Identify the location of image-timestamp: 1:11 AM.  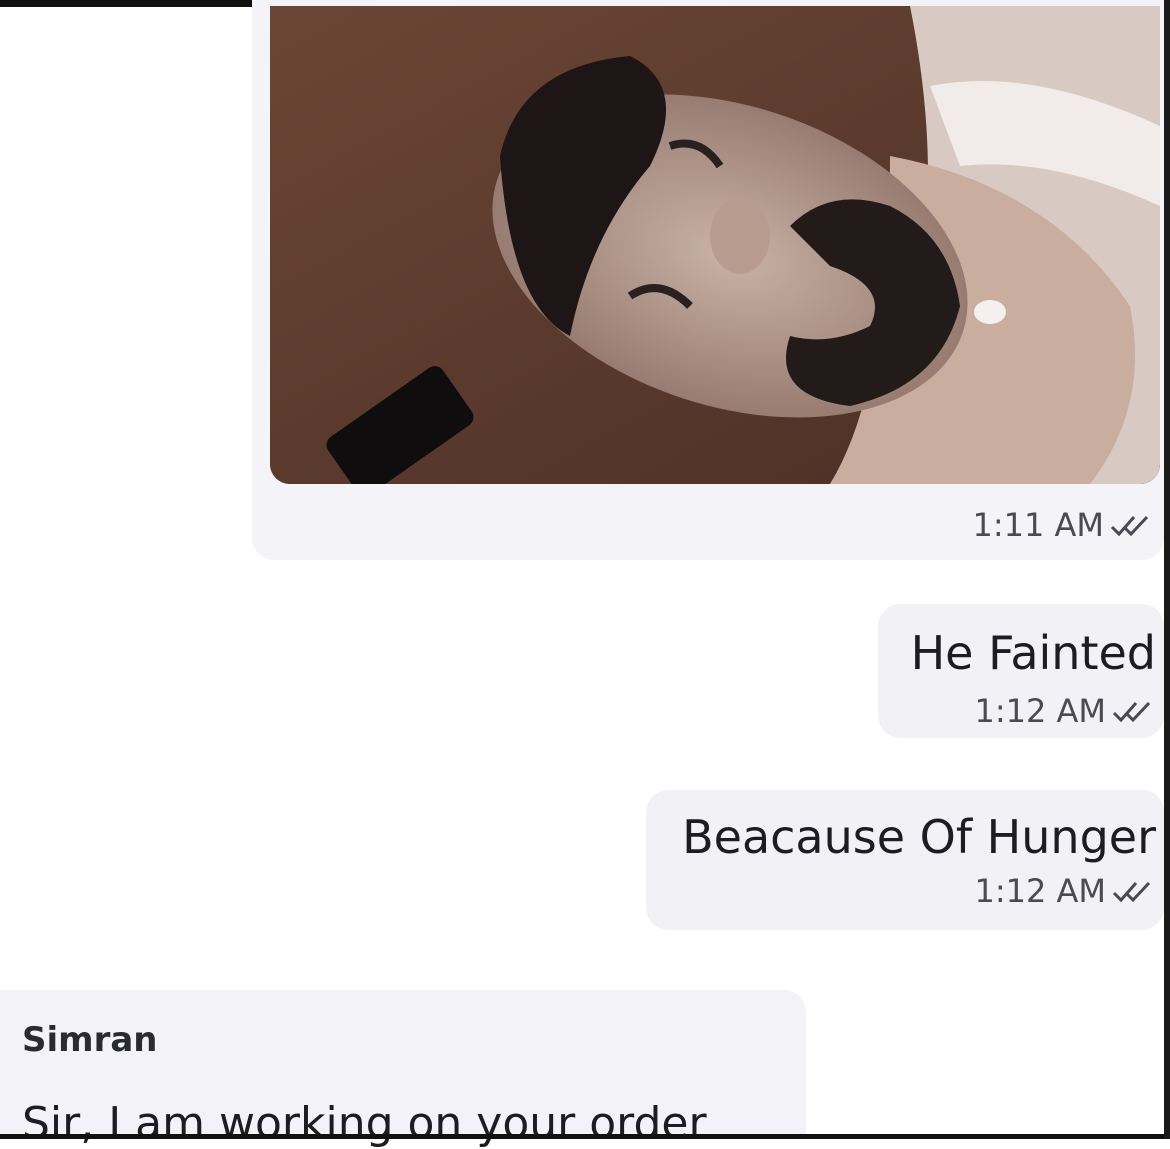
(1061, 525).